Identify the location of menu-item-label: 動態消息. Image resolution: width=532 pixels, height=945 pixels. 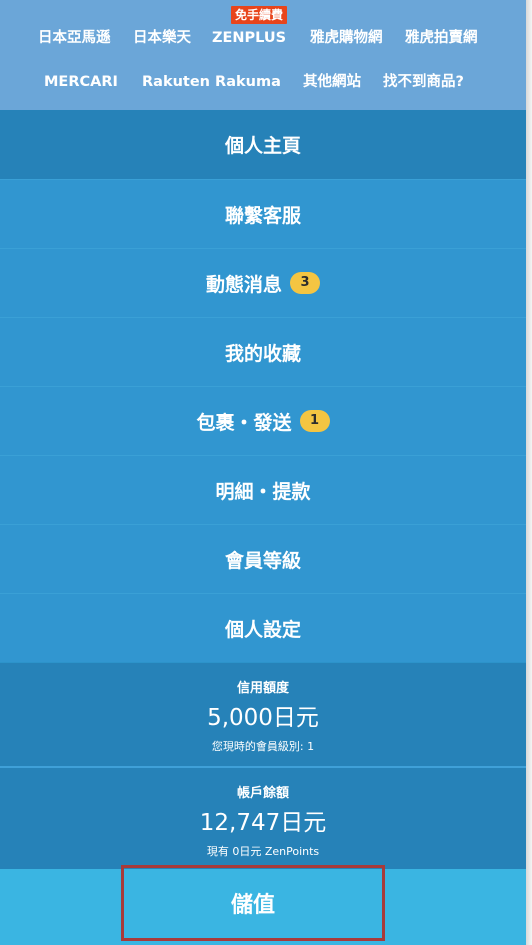
(243, 284).